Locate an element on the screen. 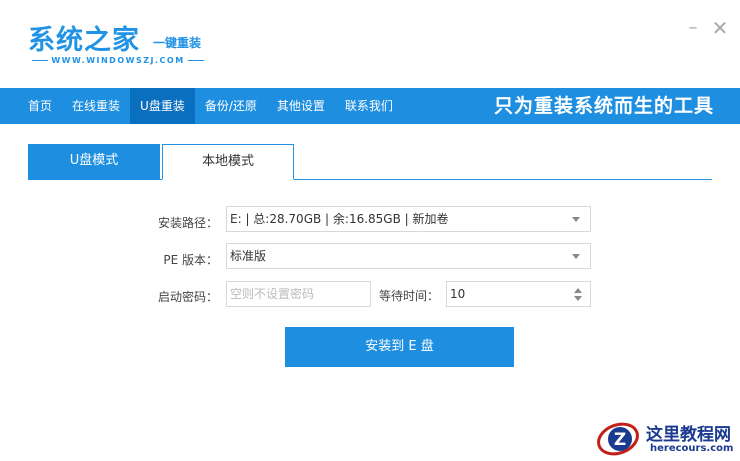 This screenshot has width=740, height=461. mode-tabs: U盘模式 本地模式 is located at coordinates (370, 162).